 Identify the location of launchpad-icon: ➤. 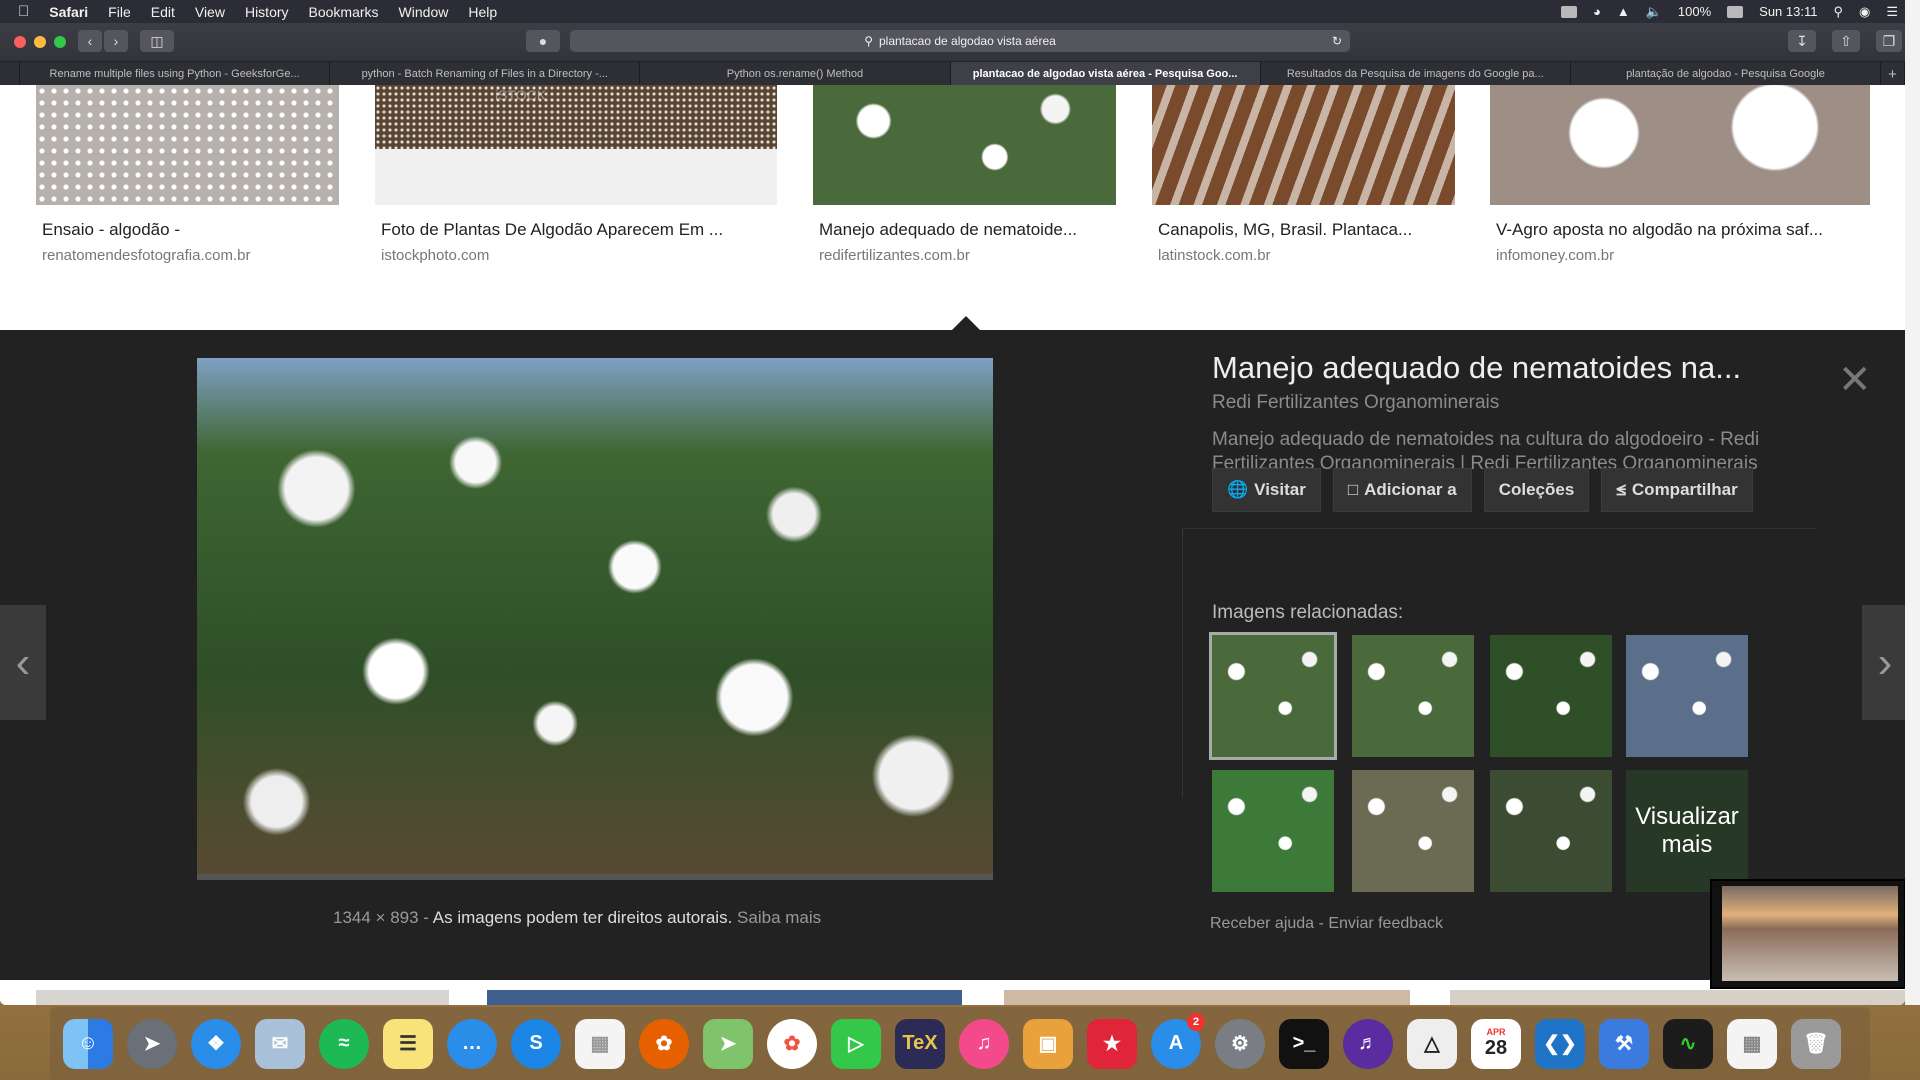
(152, 1043).